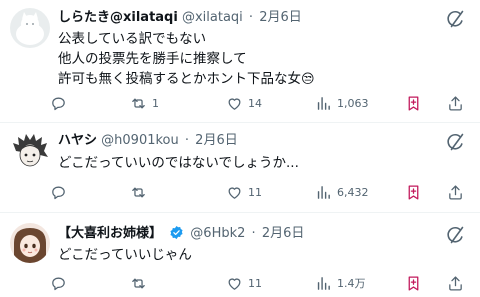 This screenshot has width=480, height=297. I want to click on views-button: 1.4万, so click(340, 283).